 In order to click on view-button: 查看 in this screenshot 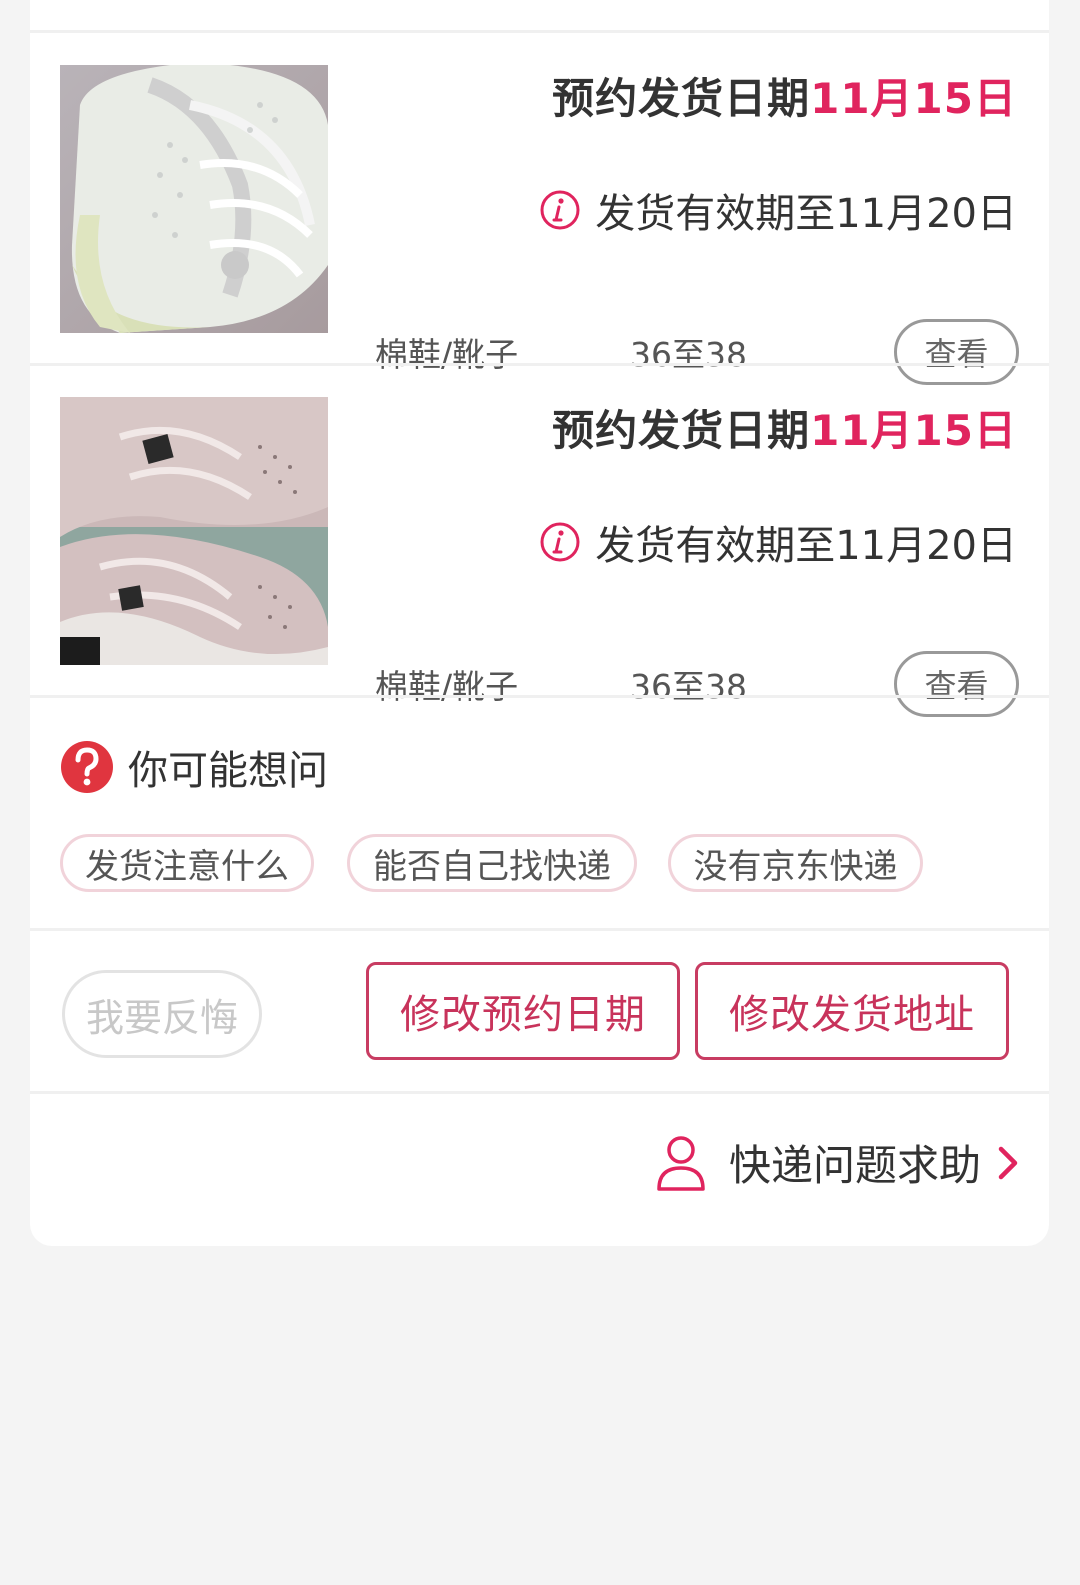, I will do `click(956, 684)`.